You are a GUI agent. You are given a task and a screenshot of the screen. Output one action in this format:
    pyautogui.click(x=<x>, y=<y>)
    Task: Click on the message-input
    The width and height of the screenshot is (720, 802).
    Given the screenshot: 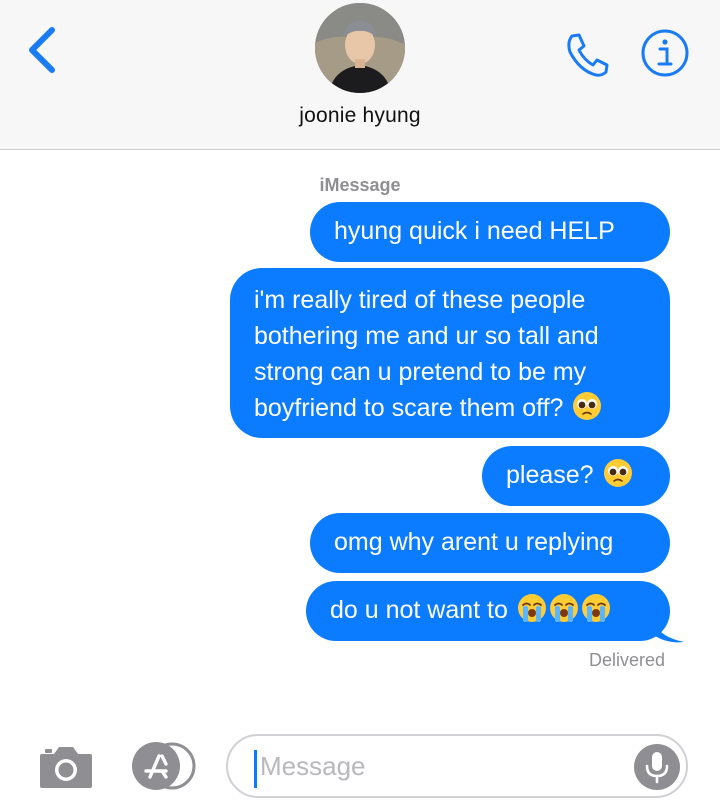 What is the action you would take?
    pyautogui.click(x=457, y=766)
    